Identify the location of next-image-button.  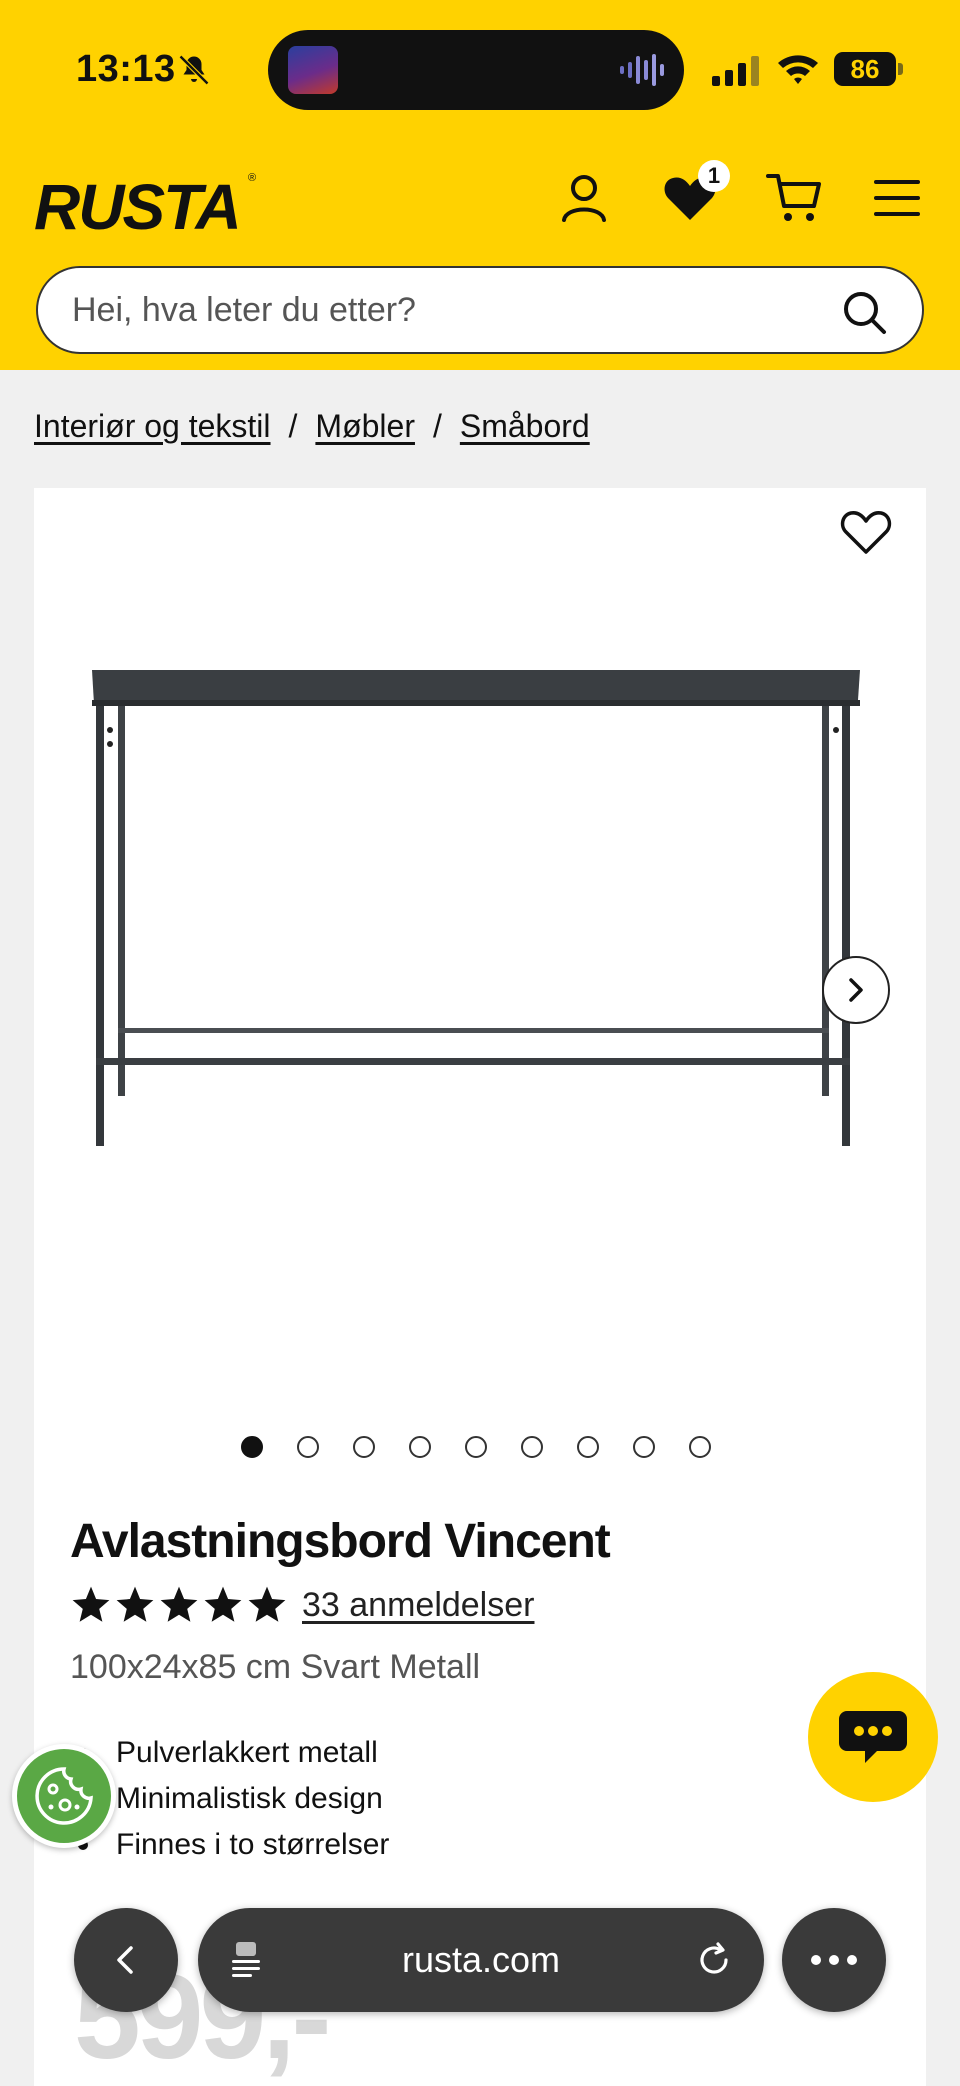
(856, 990).